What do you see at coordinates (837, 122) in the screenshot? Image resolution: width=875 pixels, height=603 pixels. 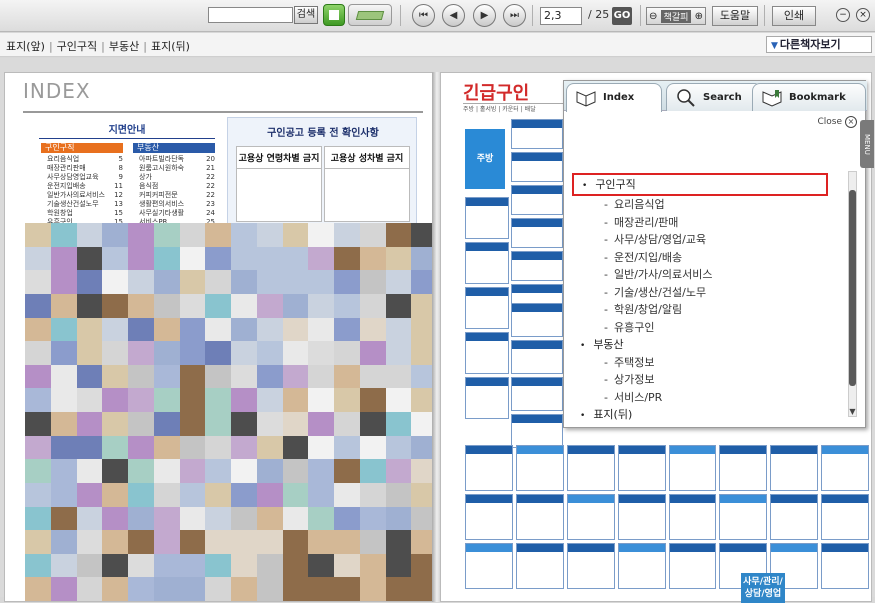 I see `popup-close-button: Close ×` at bounding box center [837, 122].